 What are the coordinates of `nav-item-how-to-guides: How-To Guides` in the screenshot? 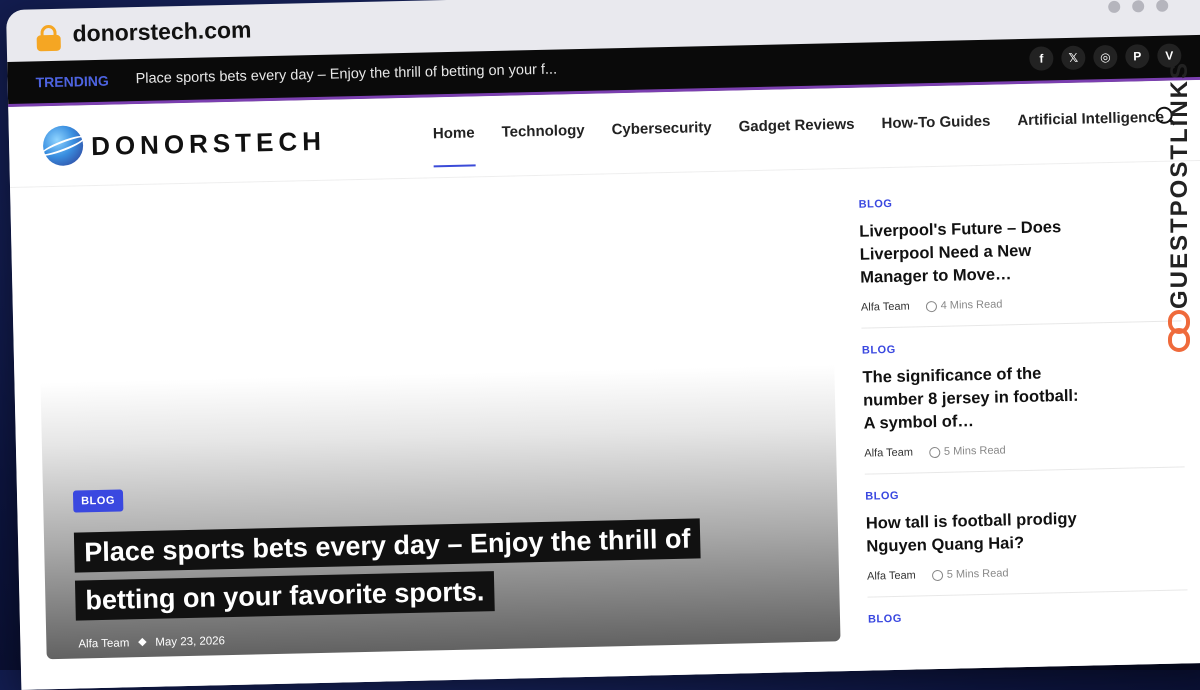 It's located at (935, 122).